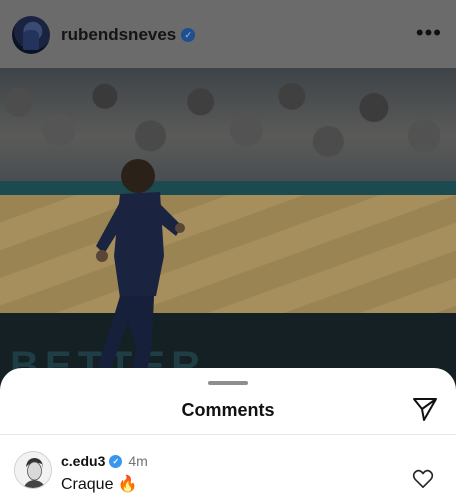 Image resolution: width=456 pixels, height=500 pixels. What do you see at coordinates (425, 409) in the screenshot?
I see `send-icon` at bounding box center [425, 409].